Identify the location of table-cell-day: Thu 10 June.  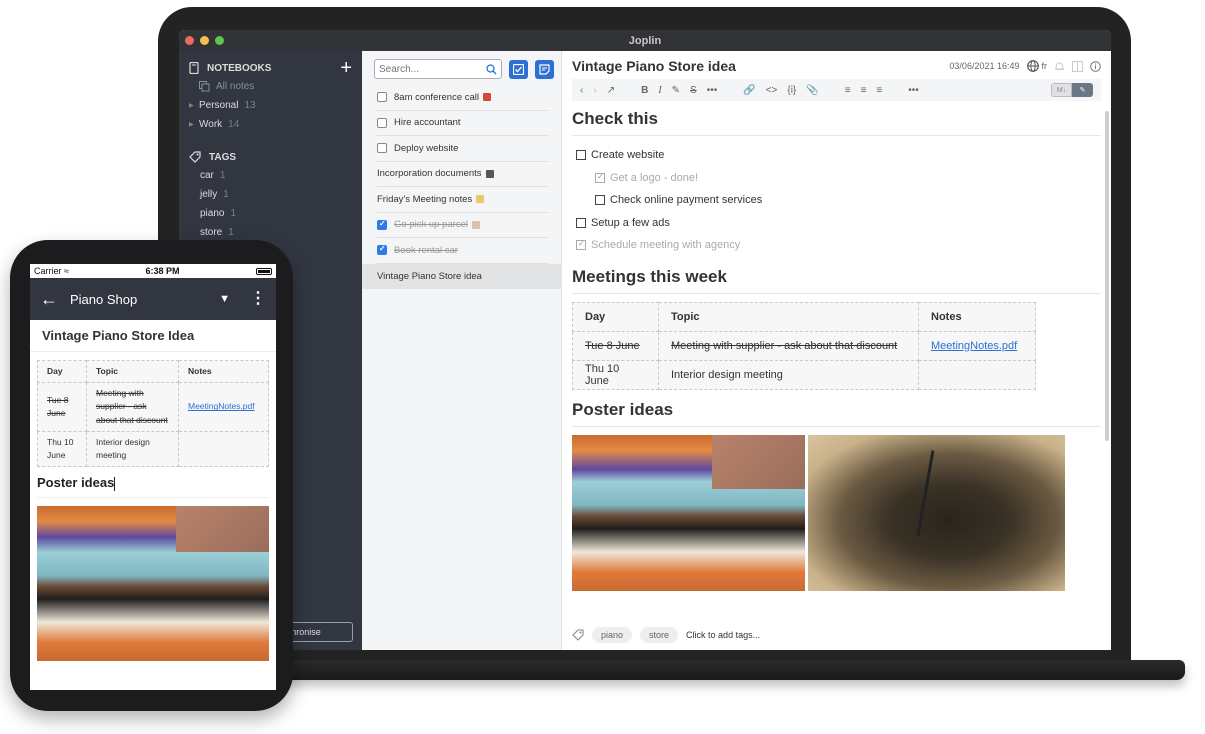
(615, 374).